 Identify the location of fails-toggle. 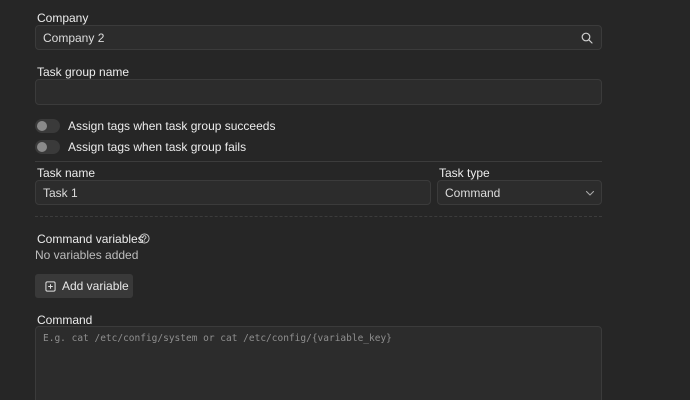
(47, 147).